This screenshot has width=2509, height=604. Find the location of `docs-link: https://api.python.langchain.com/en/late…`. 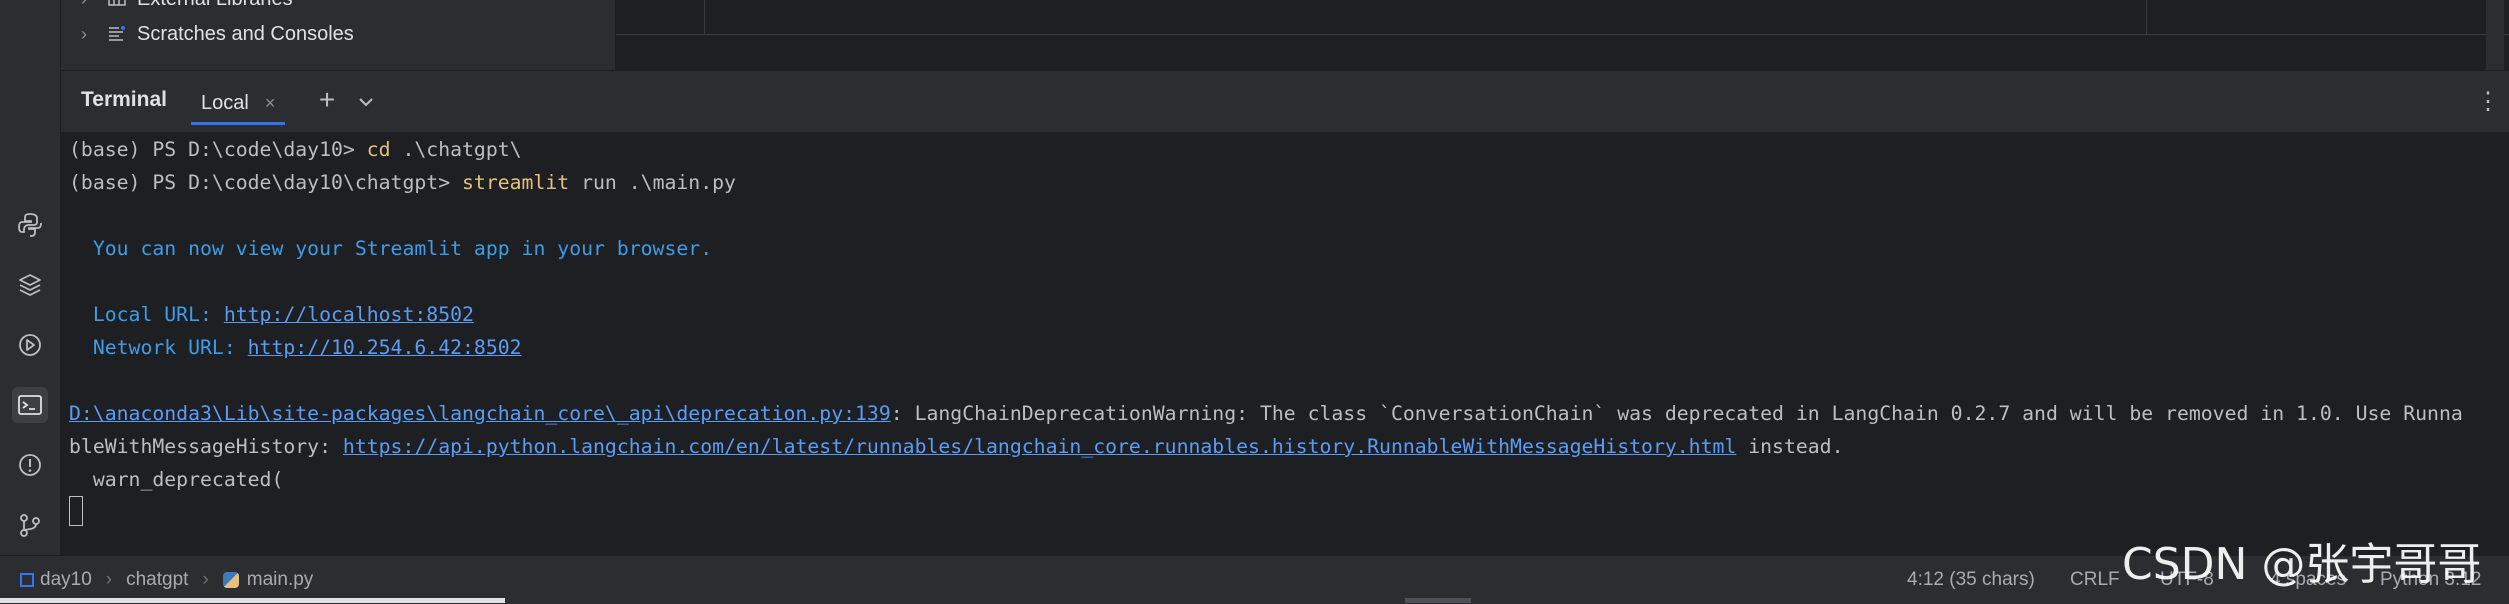

docs-link: https://api.python.langchain.com/en/late… is located at coordinates (1039, 446).